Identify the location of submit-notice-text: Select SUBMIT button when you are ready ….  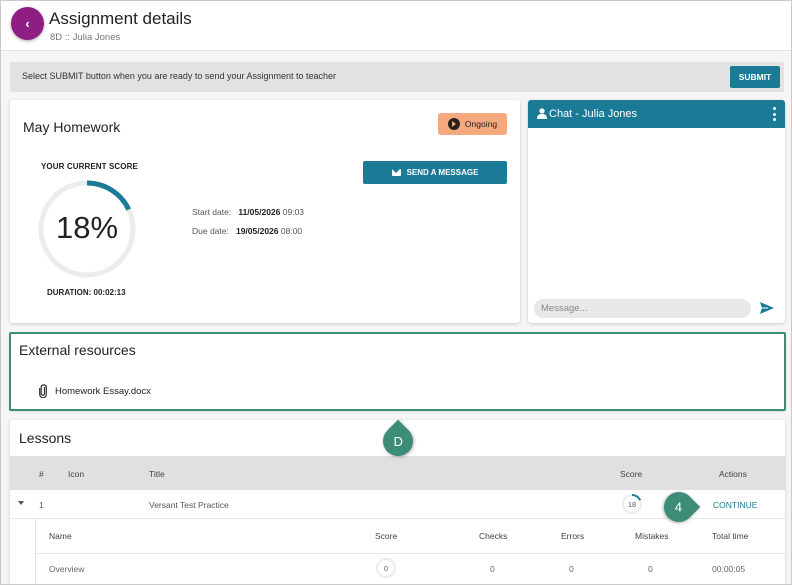
(179, 76).